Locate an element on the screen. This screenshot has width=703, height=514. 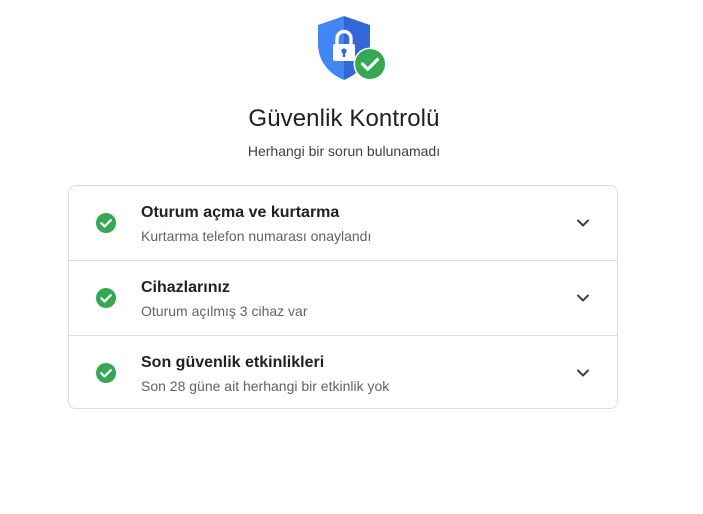
list-item-devices: Cihazlarınız Oturum açılmış 3 cihaz var is located at coordinates (343, 298).